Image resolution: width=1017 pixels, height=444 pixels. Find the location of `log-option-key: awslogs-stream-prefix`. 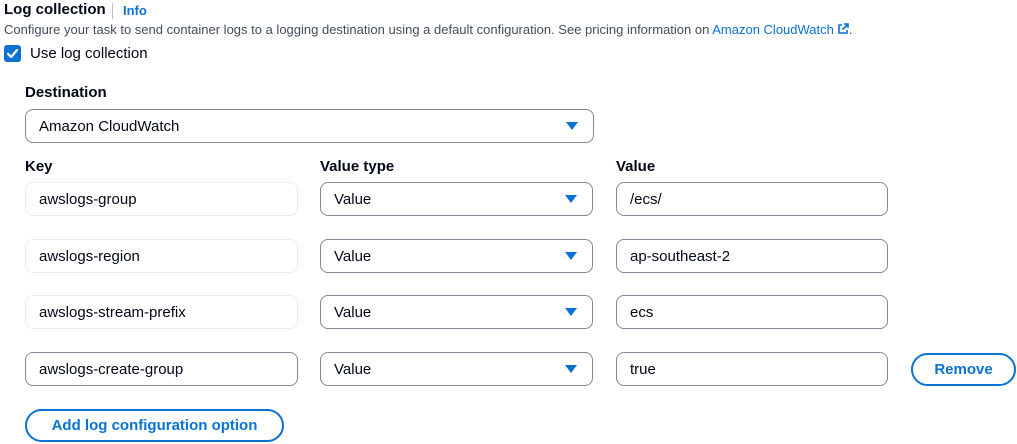

log-option-key: awslogs-stream-prefix is located at coordinates (161, 312).